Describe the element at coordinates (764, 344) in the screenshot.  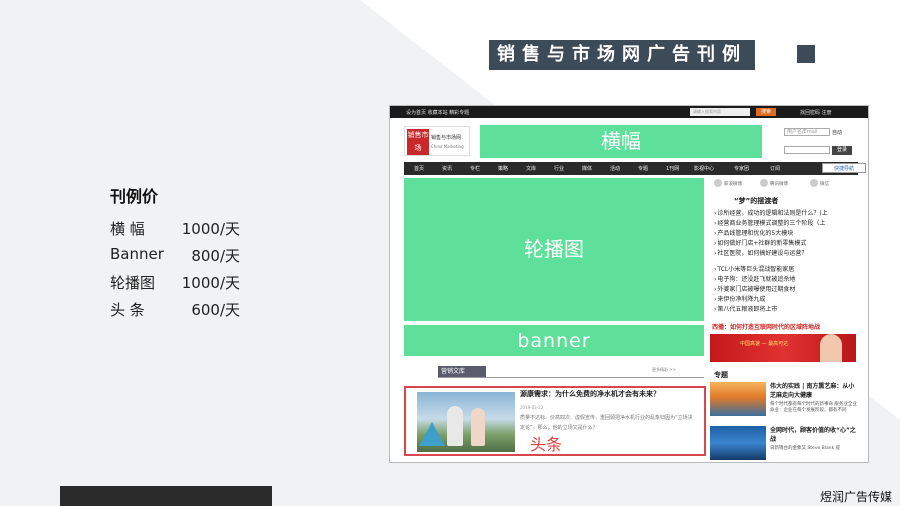
I see `ad-text: 中国高速 — 最高可达` at that location.